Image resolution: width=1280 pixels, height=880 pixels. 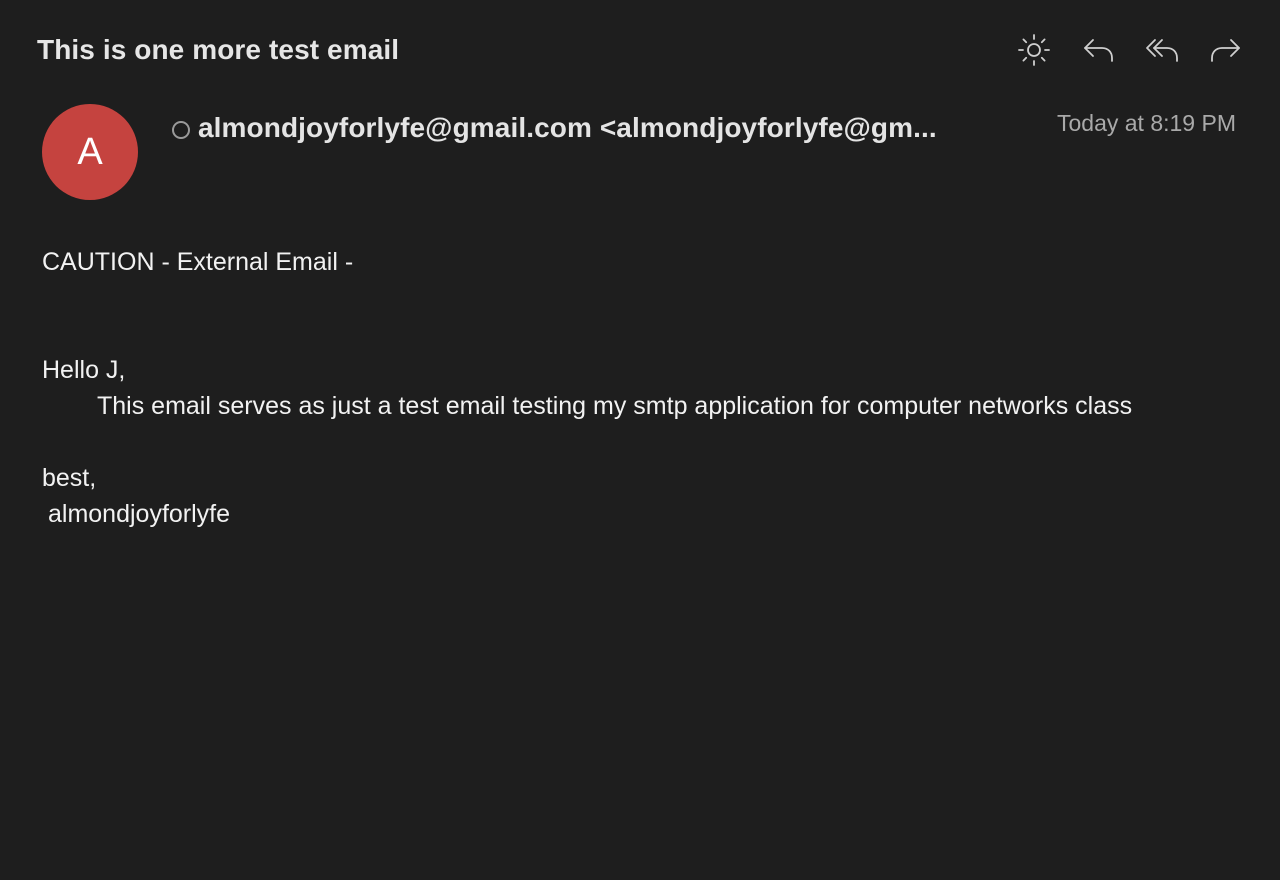 I want to click on greeting-line: Hello J,, so click(x=84, y=370).